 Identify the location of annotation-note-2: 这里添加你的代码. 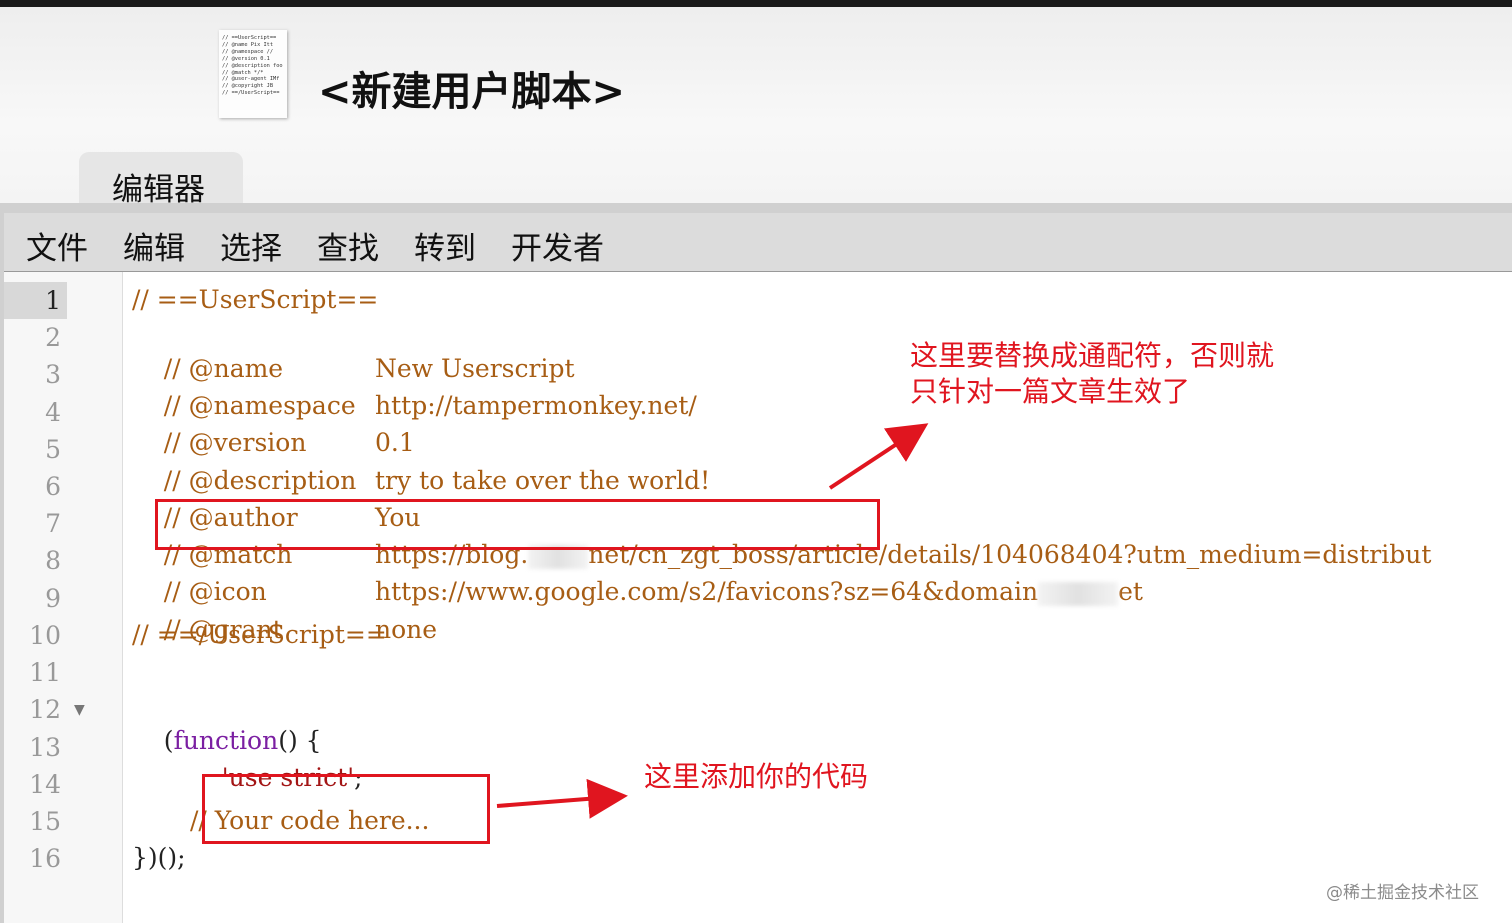
(756, 776).